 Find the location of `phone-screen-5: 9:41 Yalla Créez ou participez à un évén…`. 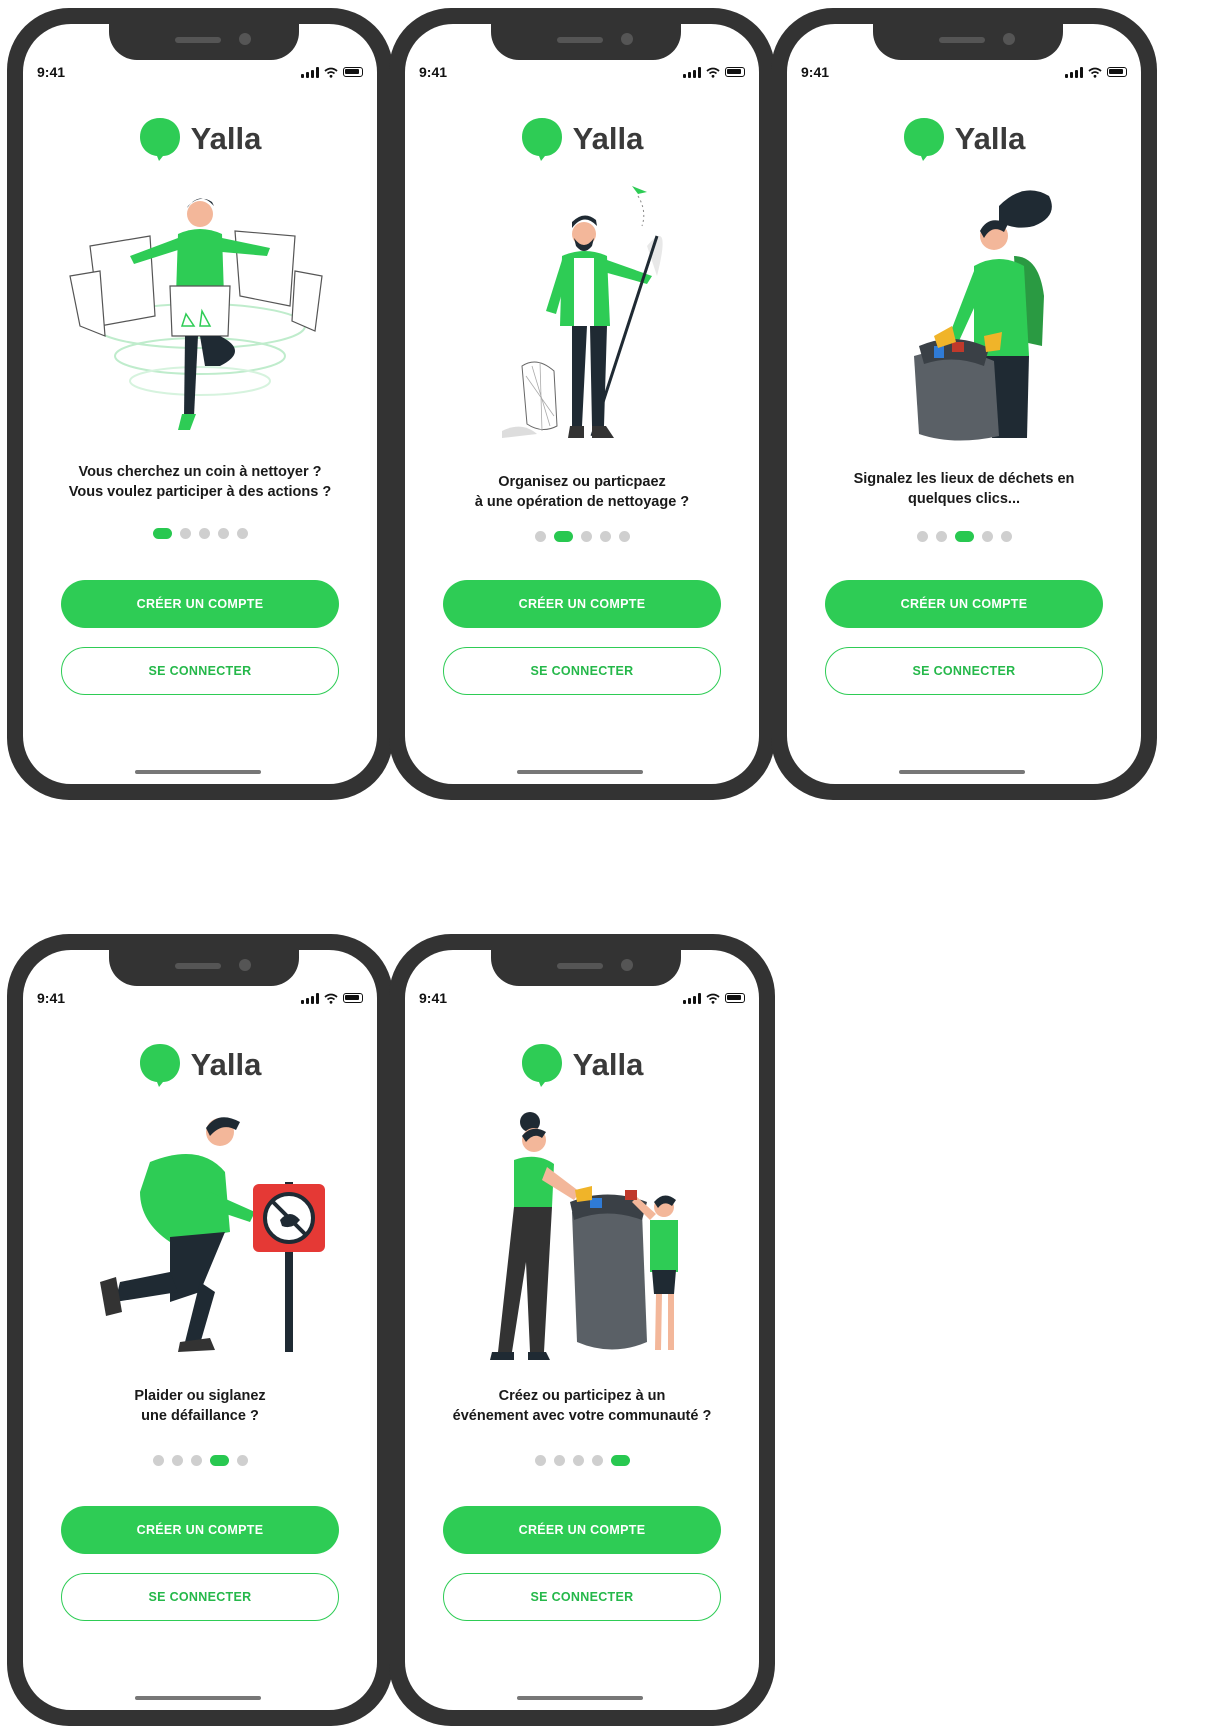

phone-screen-5: 9:41 Yalla Créez ou participez à un évén… is located at coordinates (582, 1330).